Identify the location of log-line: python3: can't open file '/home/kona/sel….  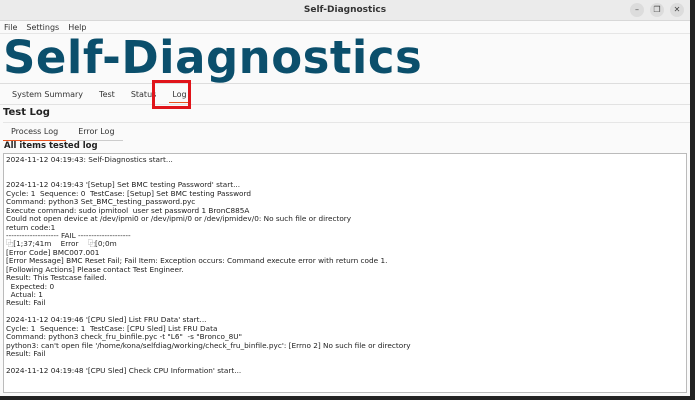
(208, 345).